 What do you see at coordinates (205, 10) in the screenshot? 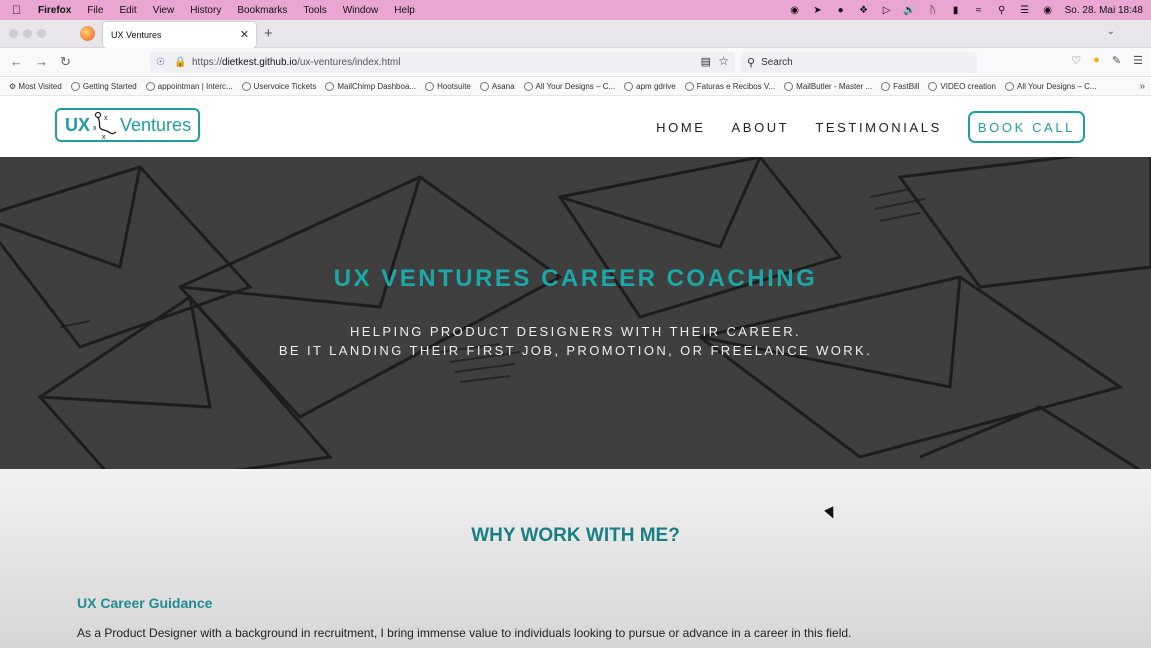
I see `menu-history: History` at bounding box center [205, 10].